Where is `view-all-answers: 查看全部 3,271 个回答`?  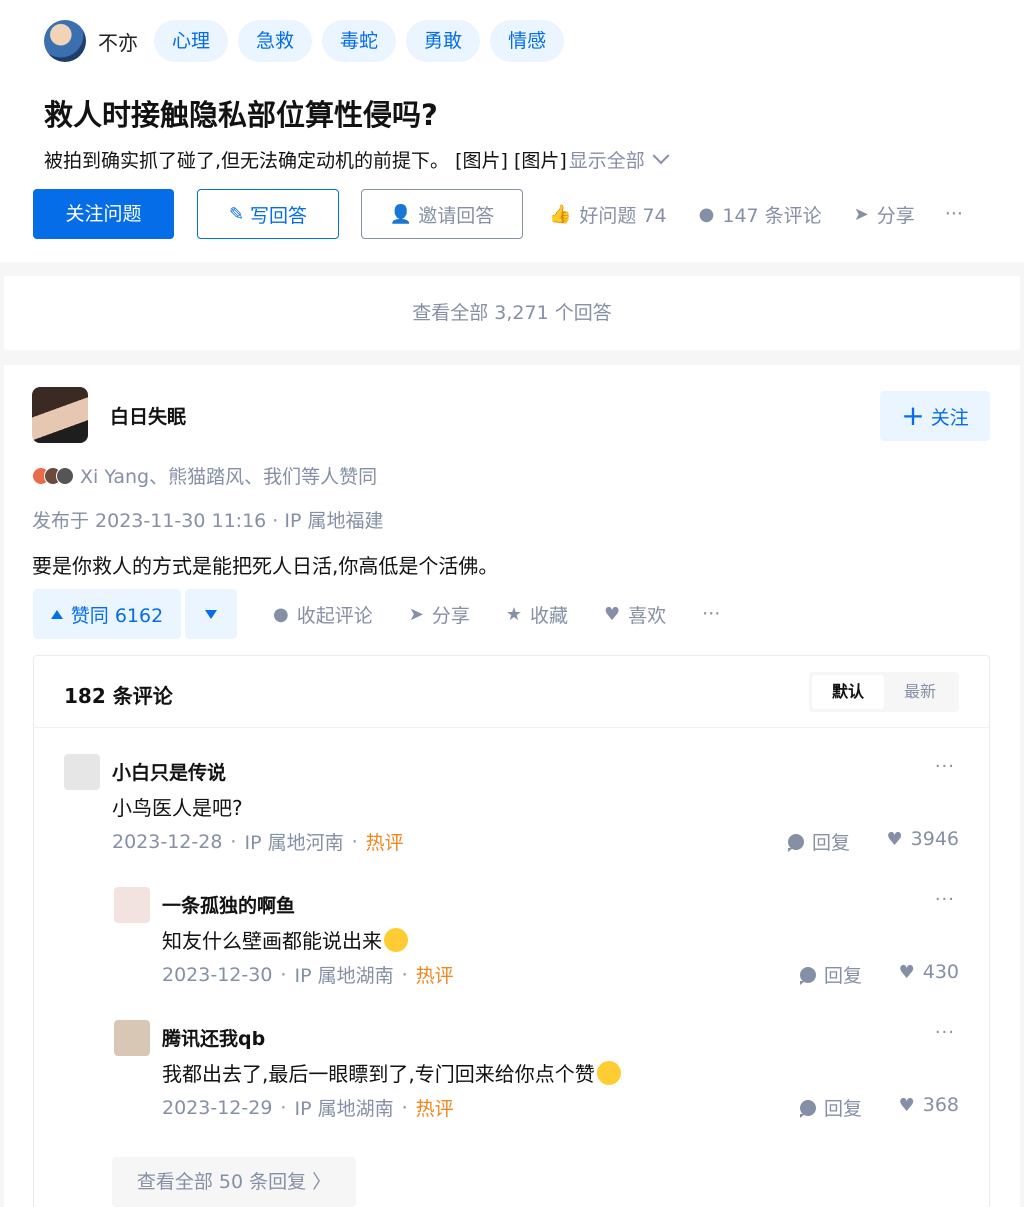
view-all-answers: 查看全部 3,271 个回答 is located at coordinates (512, 313).